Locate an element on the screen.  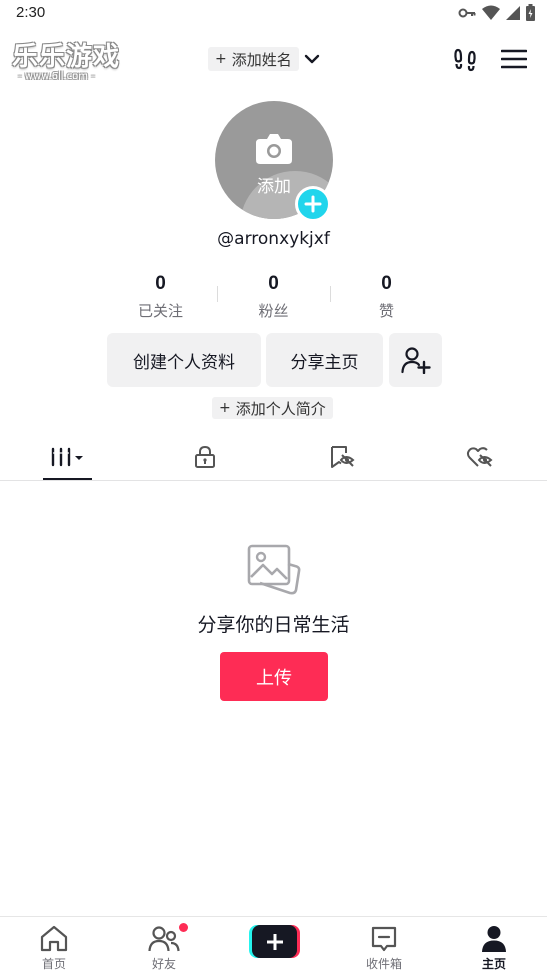
add-avatar-button is located at coordinates (313, 204).